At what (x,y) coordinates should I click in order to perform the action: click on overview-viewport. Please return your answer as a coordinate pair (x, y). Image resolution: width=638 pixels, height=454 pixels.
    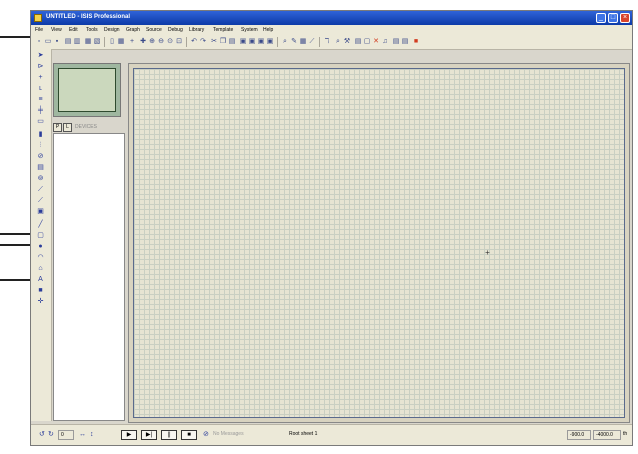
    Looking at the image, I should click on (87, 90).